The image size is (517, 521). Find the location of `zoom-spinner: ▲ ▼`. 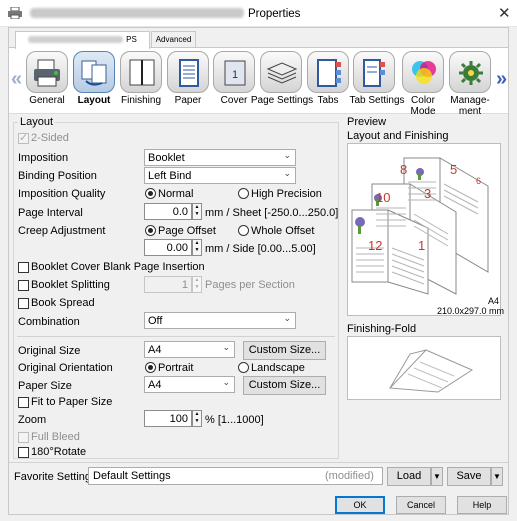

zoom-spinner: ▲ ▼ is located at coordinates (197, 418).